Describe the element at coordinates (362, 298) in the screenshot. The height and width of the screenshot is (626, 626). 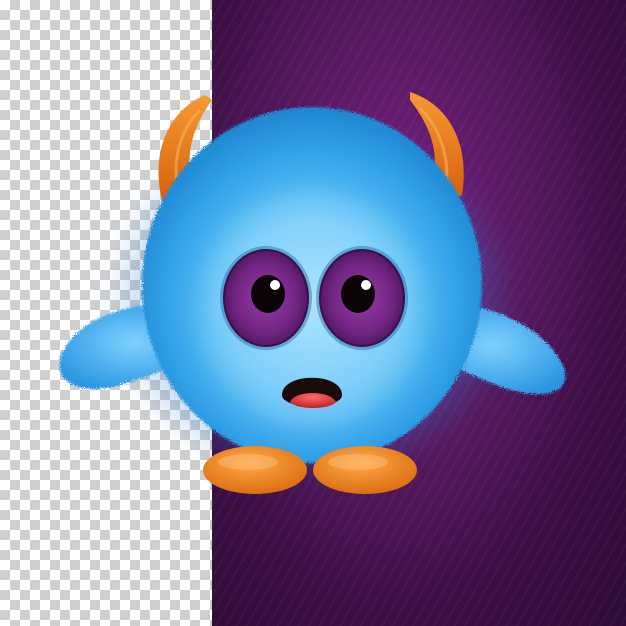
I see `right-eye` at that location.